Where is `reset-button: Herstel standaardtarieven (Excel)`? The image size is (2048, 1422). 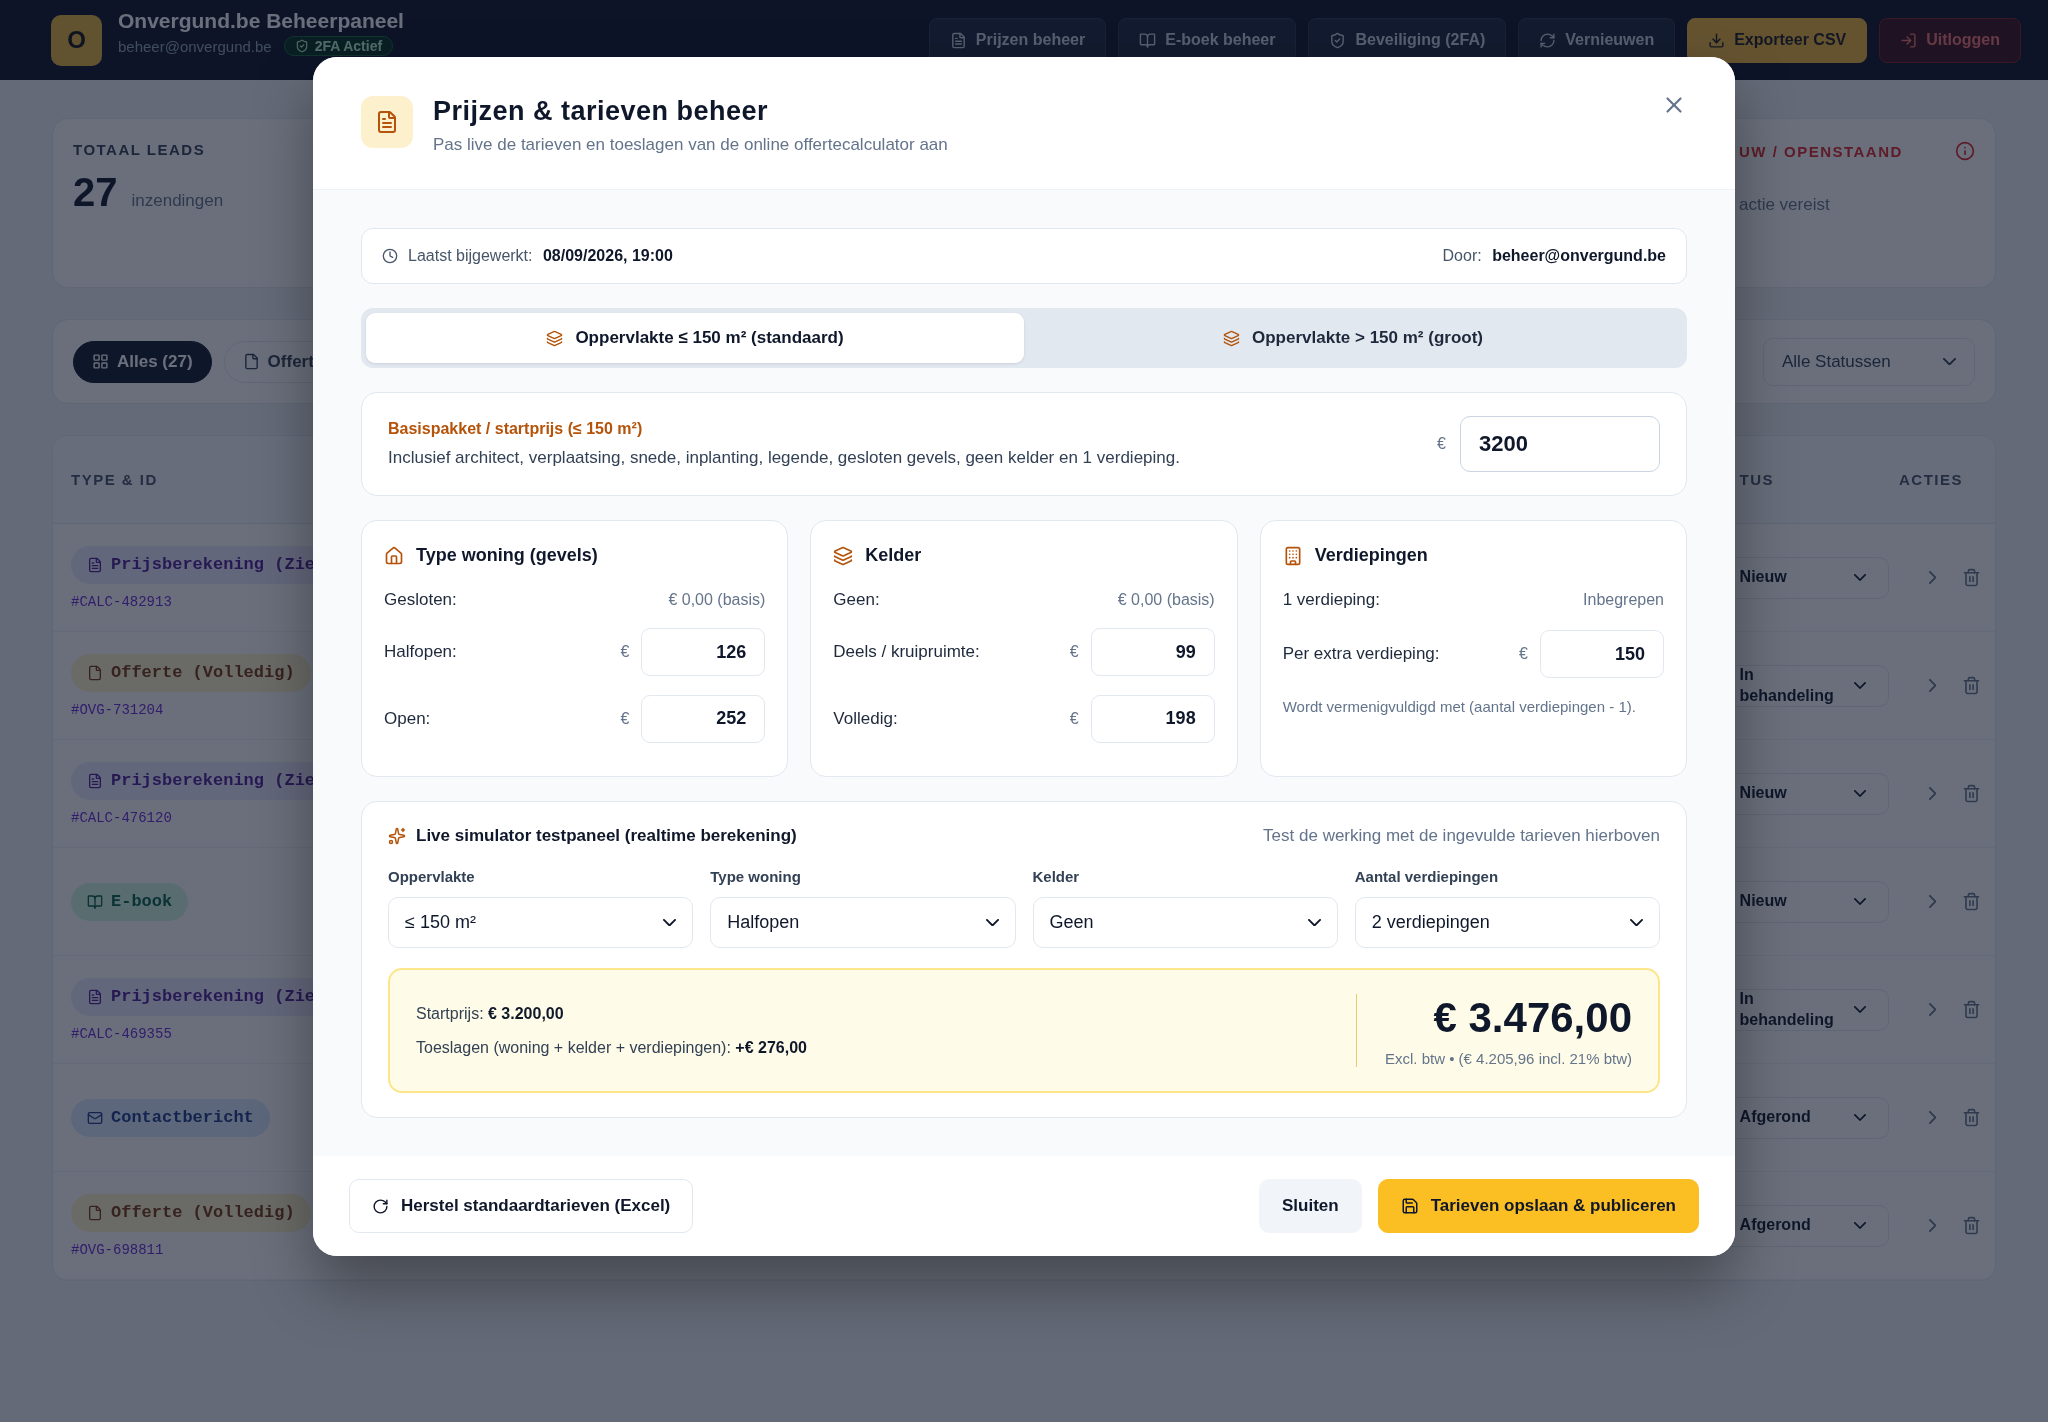 reset-button: Herstel standaardtarieven (Excel) is located at coordinates (521, 1206).